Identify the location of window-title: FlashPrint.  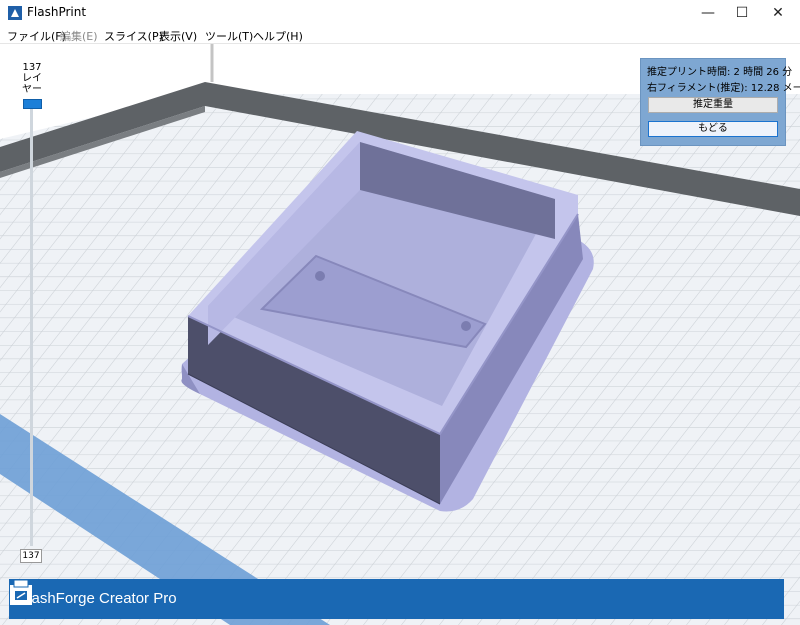
(57, 12).